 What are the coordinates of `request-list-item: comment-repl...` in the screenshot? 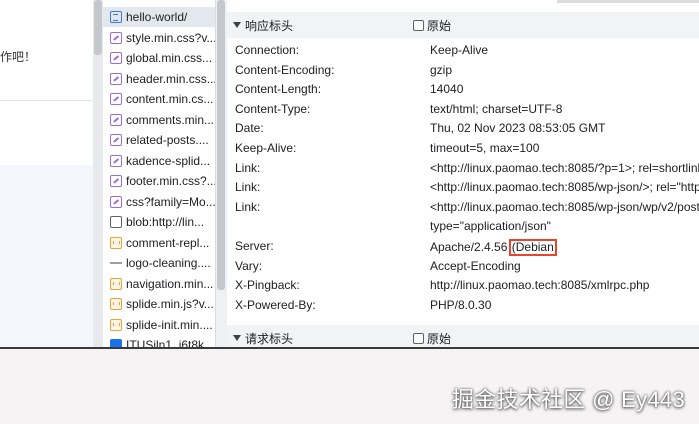 It's located at (159, 243).